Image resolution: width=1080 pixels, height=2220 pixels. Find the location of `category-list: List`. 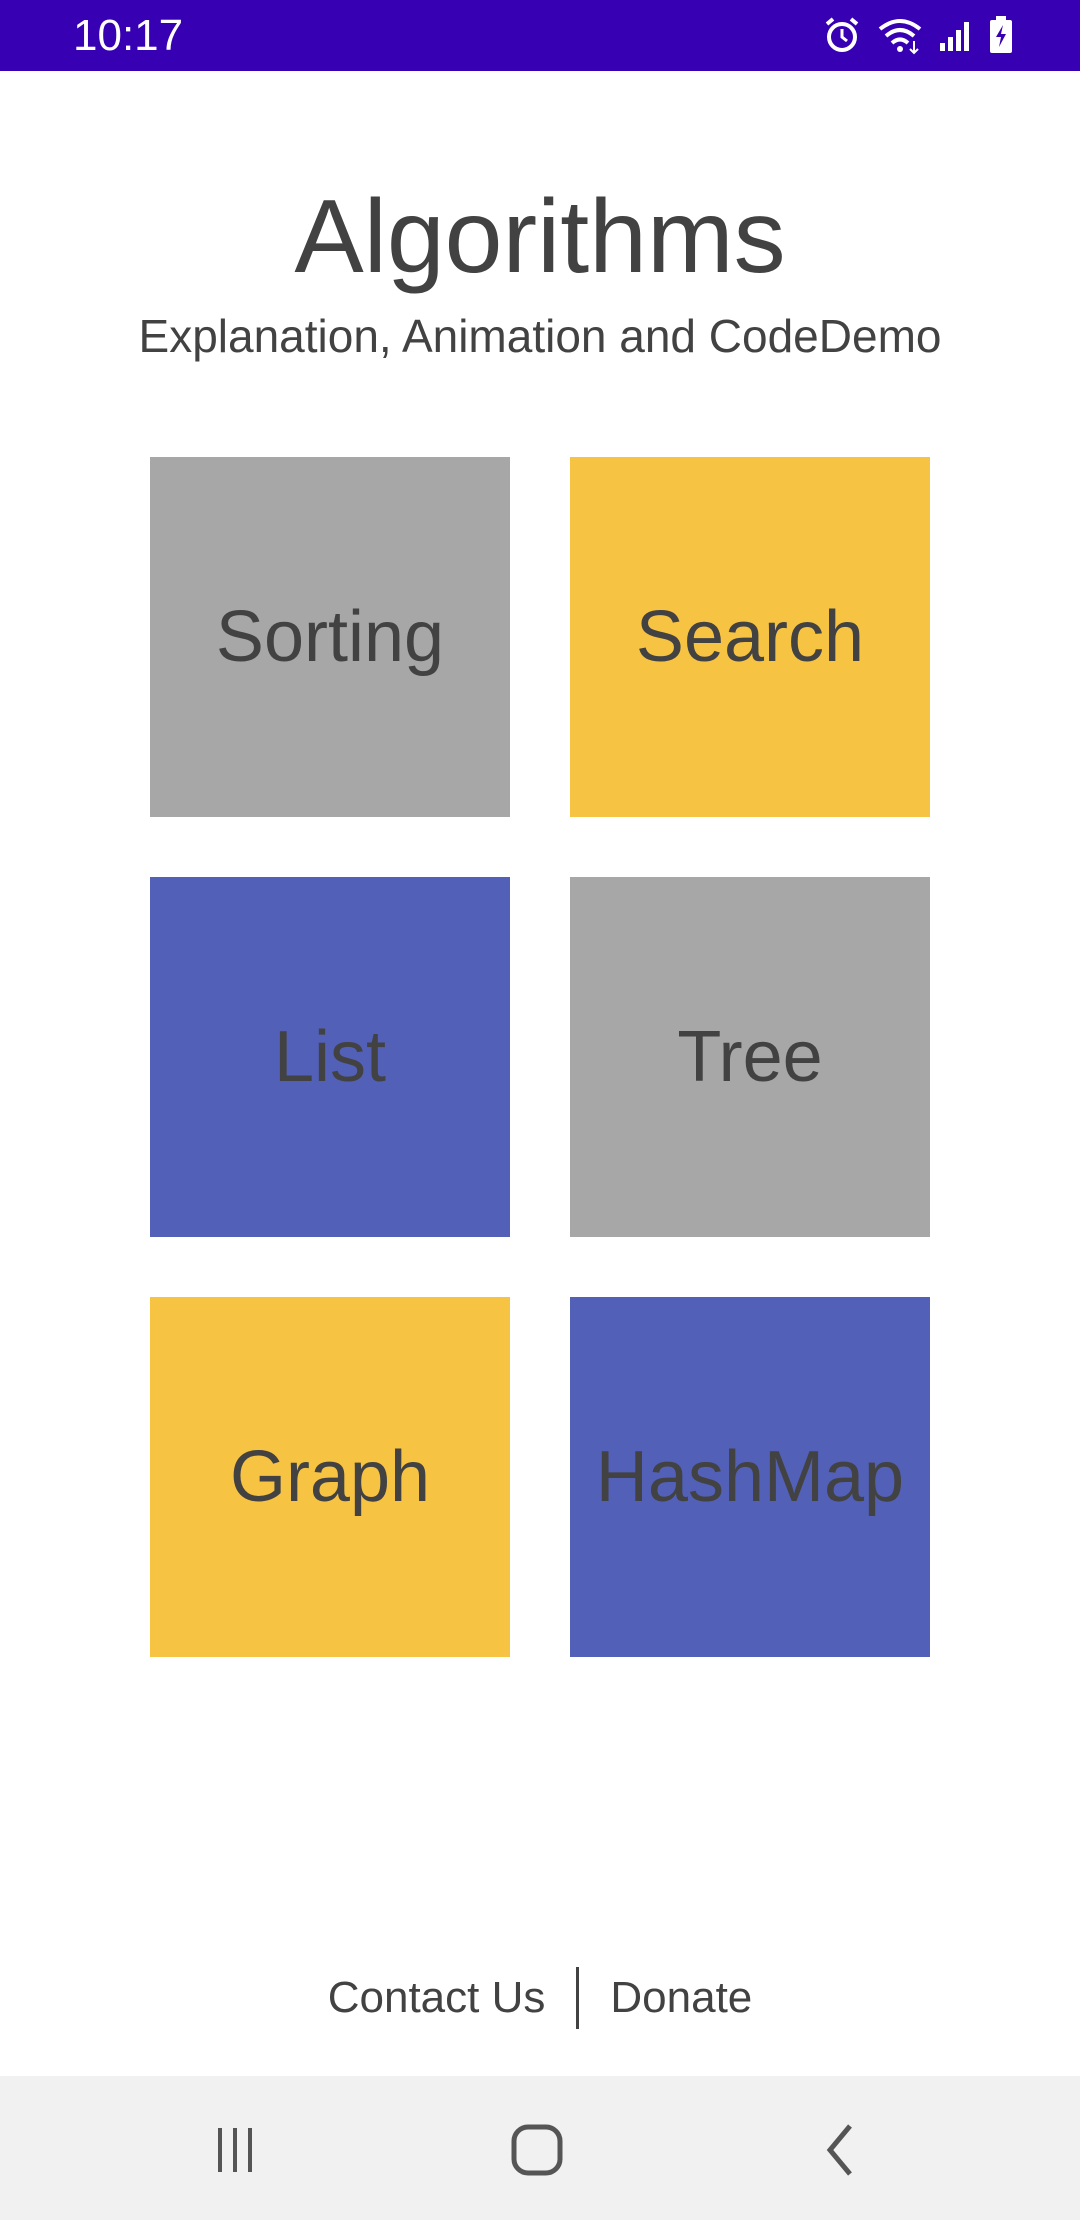

category-list: List is located at coordinates (330, 1057).